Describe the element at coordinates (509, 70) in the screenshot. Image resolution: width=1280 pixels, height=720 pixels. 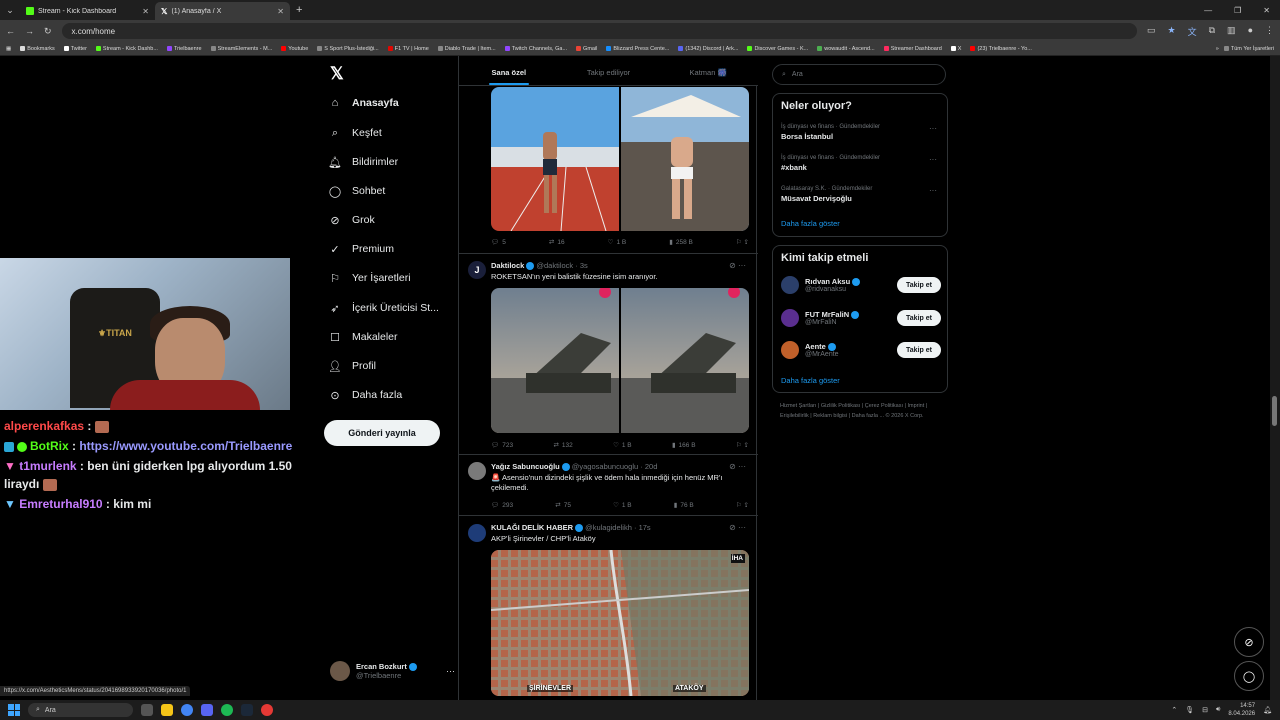
I see `tab-for-you: Sana özel` at that location.